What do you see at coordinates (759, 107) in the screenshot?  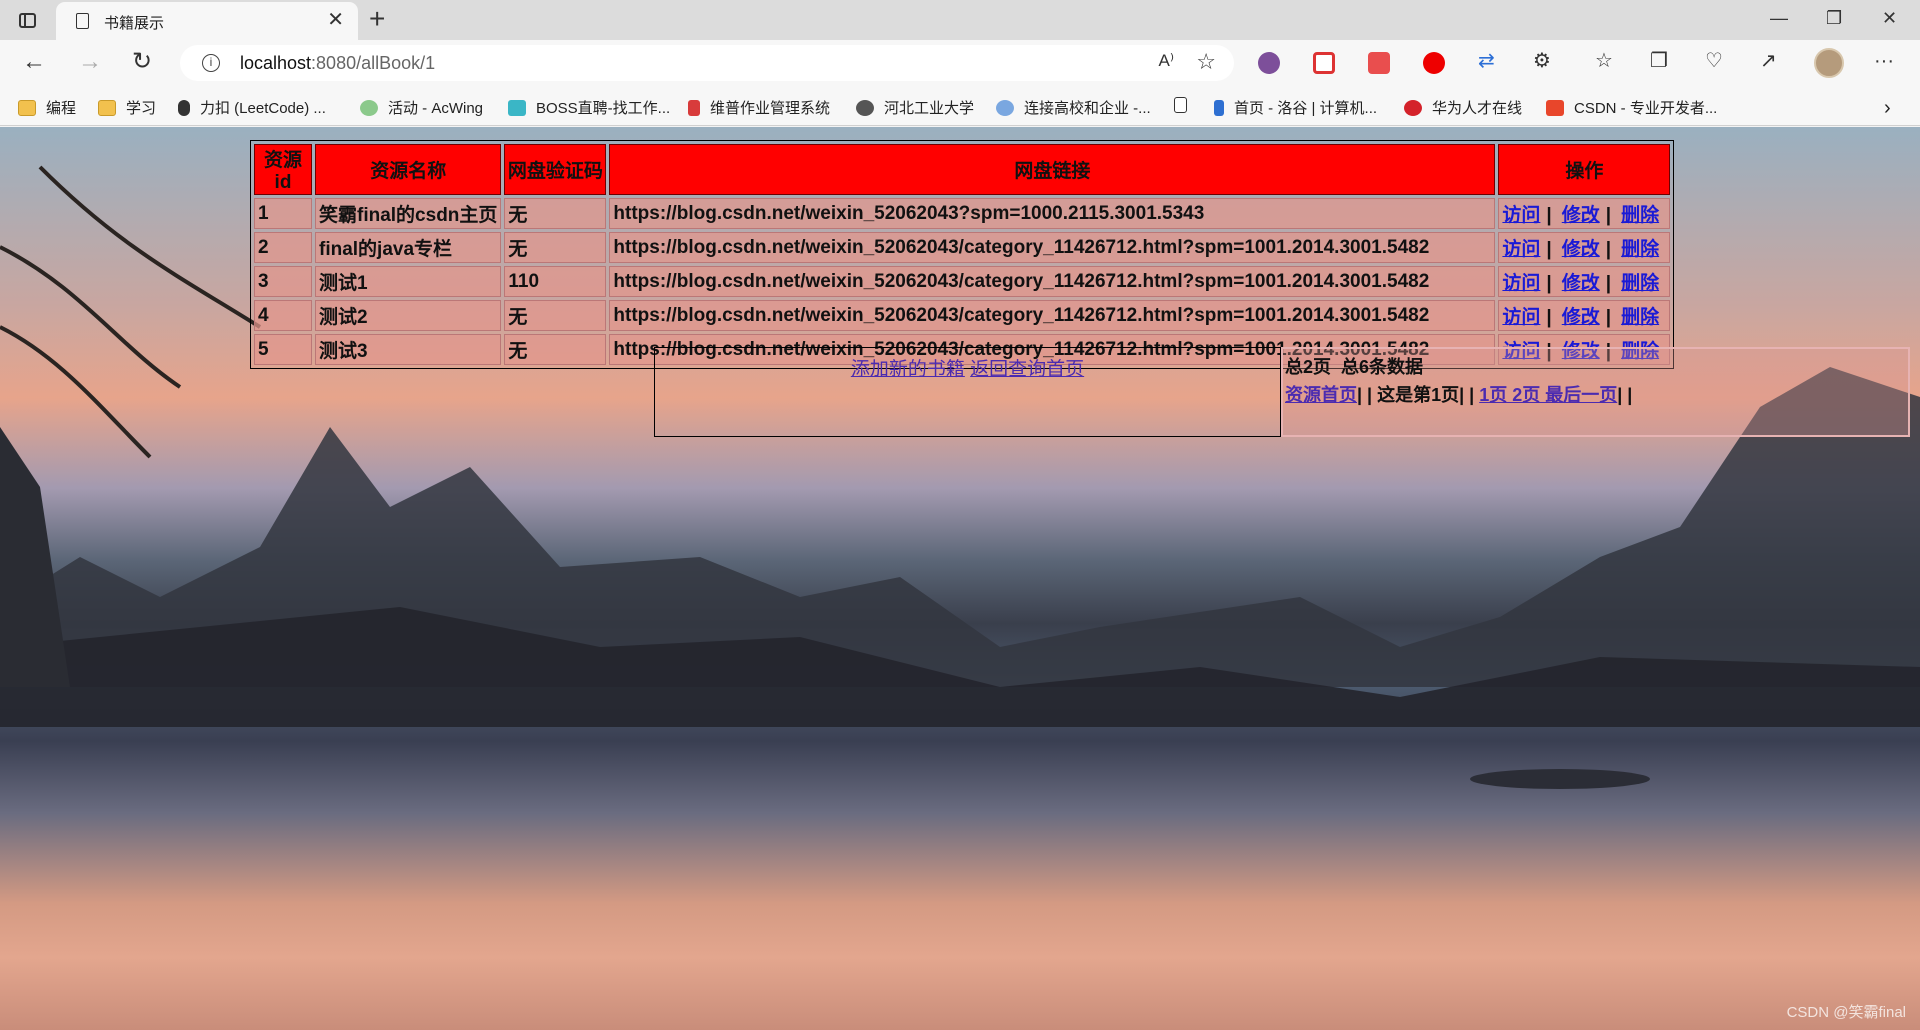 I see `bookmark-item: 维普作业管理系统` at bounding box center [759, 107].